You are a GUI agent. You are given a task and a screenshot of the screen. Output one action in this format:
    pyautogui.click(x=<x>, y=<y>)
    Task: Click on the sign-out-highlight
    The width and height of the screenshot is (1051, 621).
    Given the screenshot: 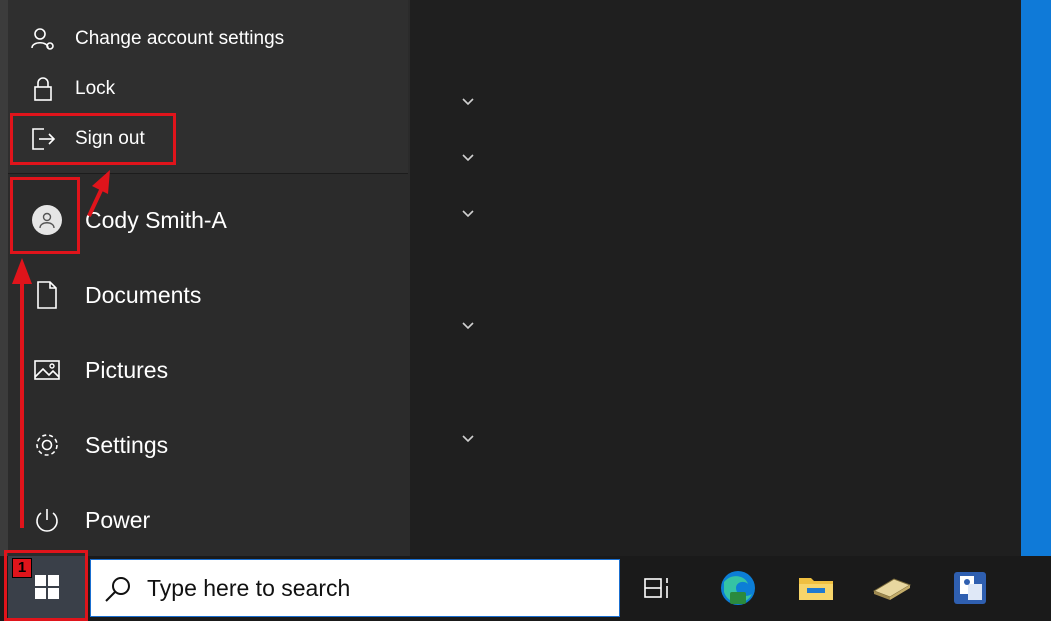 What is the action you would take?
    pyautogui.click(x=93, y=139)
    